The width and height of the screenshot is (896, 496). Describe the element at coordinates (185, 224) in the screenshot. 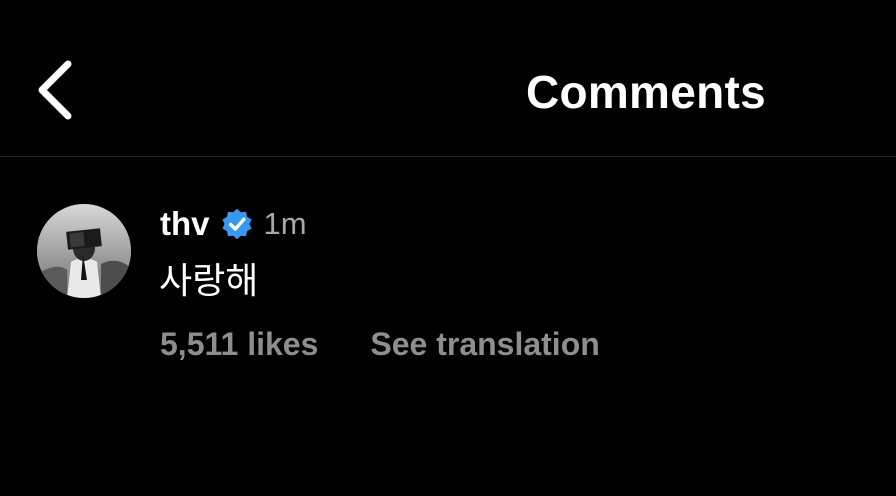

I see `username: thv` at that location.